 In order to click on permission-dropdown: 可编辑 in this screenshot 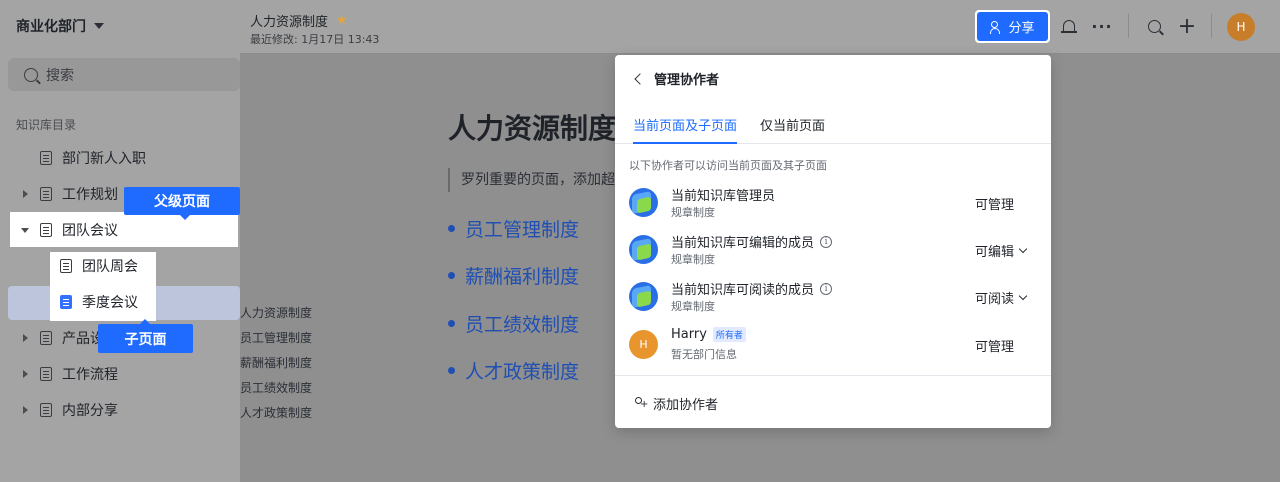, I will do `click(1001, 250)`.